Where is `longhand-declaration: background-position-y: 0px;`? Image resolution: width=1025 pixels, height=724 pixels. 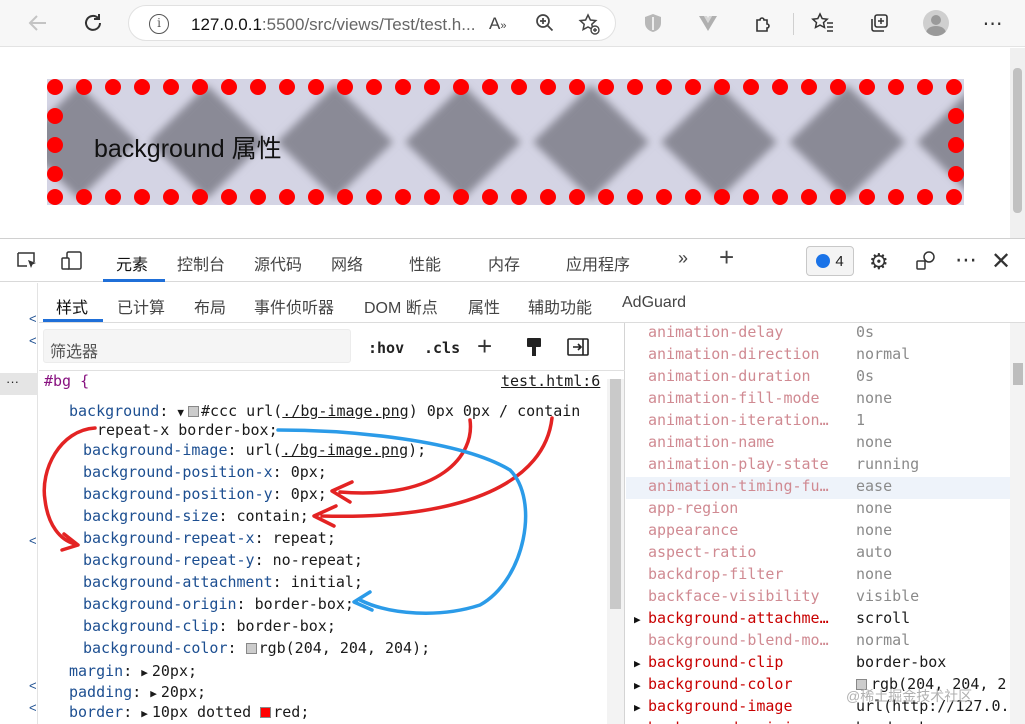
longhand-declaration: background-position-y: 0px; is located at coordinates (205, 494).